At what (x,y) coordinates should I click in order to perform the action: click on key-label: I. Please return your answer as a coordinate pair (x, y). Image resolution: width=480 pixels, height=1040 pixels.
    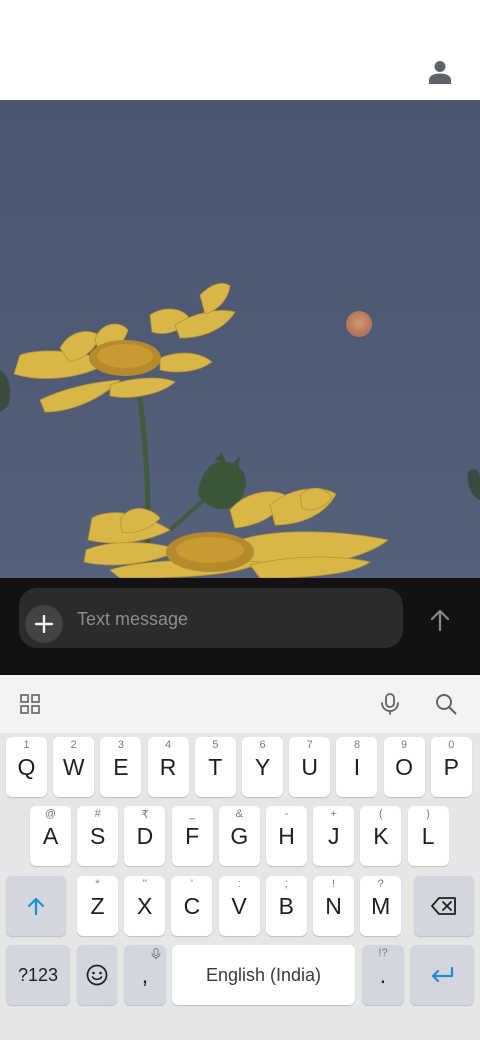
    Looking at the image, I should click on (357, 766).